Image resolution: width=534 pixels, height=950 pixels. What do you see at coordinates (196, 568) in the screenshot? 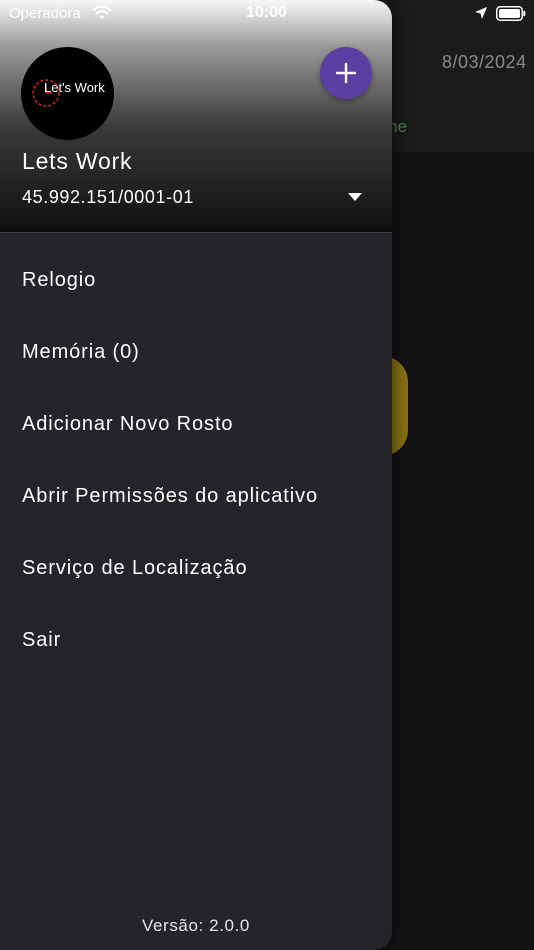
I see `menu-item-localizacao: Serviço de Localização` at bounding box center [196, 568].